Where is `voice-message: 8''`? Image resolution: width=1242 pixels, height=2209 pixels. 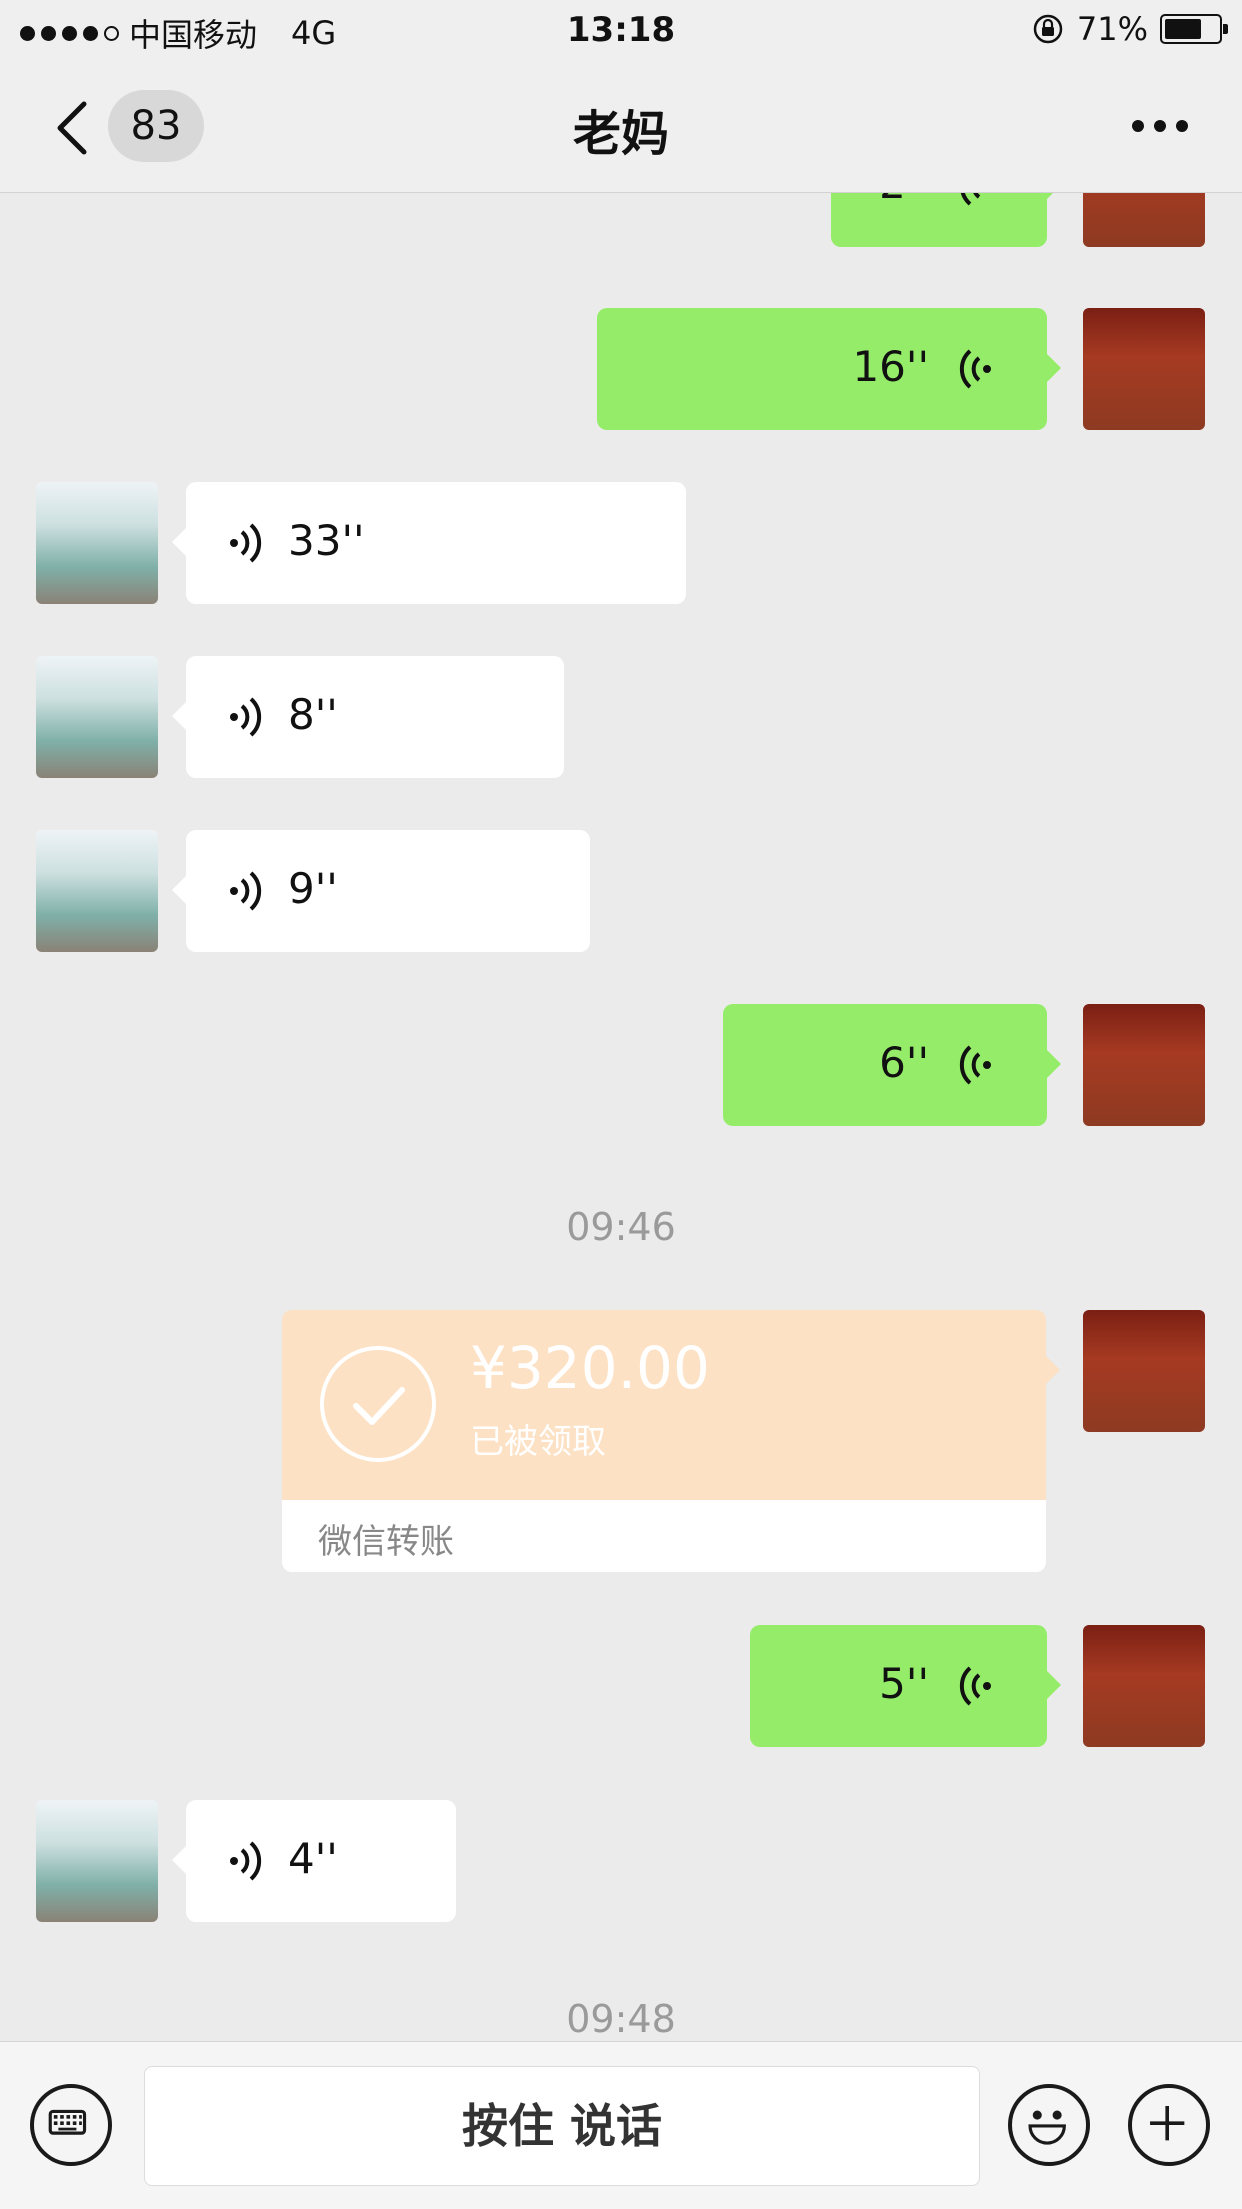 voice-message: 8'' is located at coordinates (368, 717).